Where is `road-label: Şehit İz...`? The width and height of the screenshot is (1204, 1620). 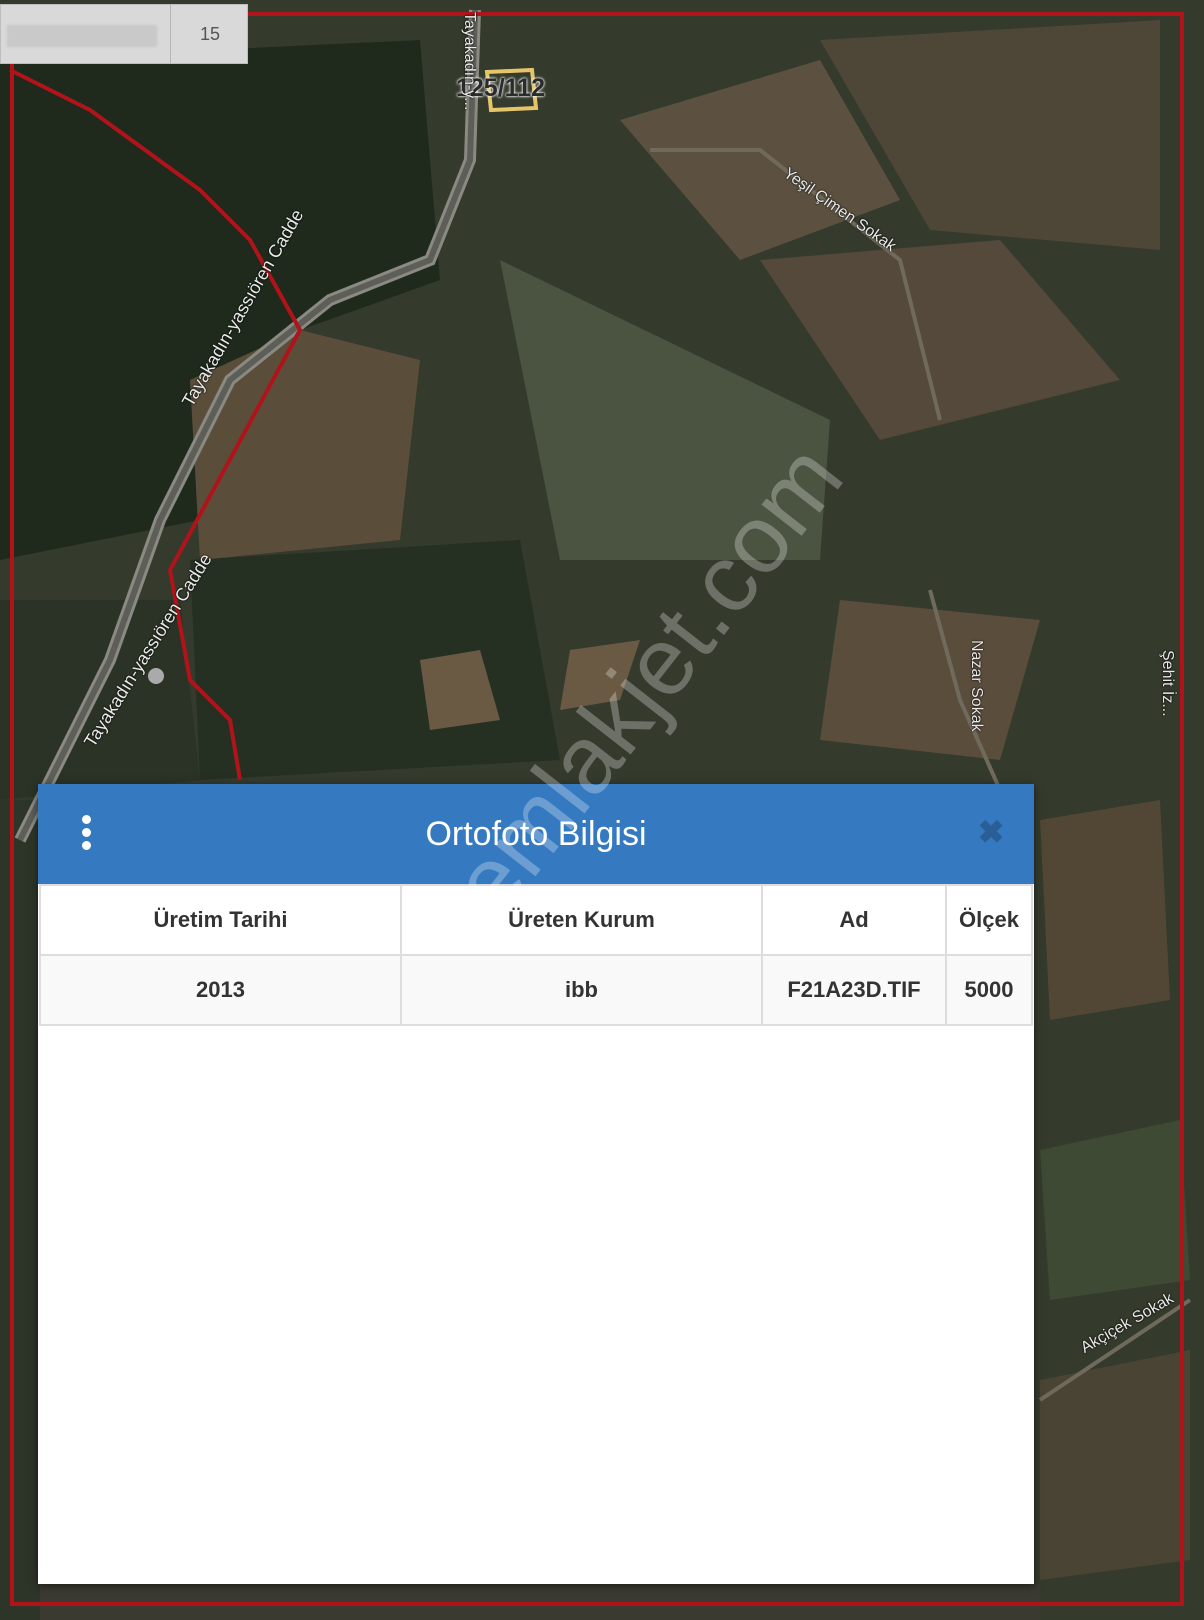 road-label: Şehit İz... is located at coordinates (1167, 683).